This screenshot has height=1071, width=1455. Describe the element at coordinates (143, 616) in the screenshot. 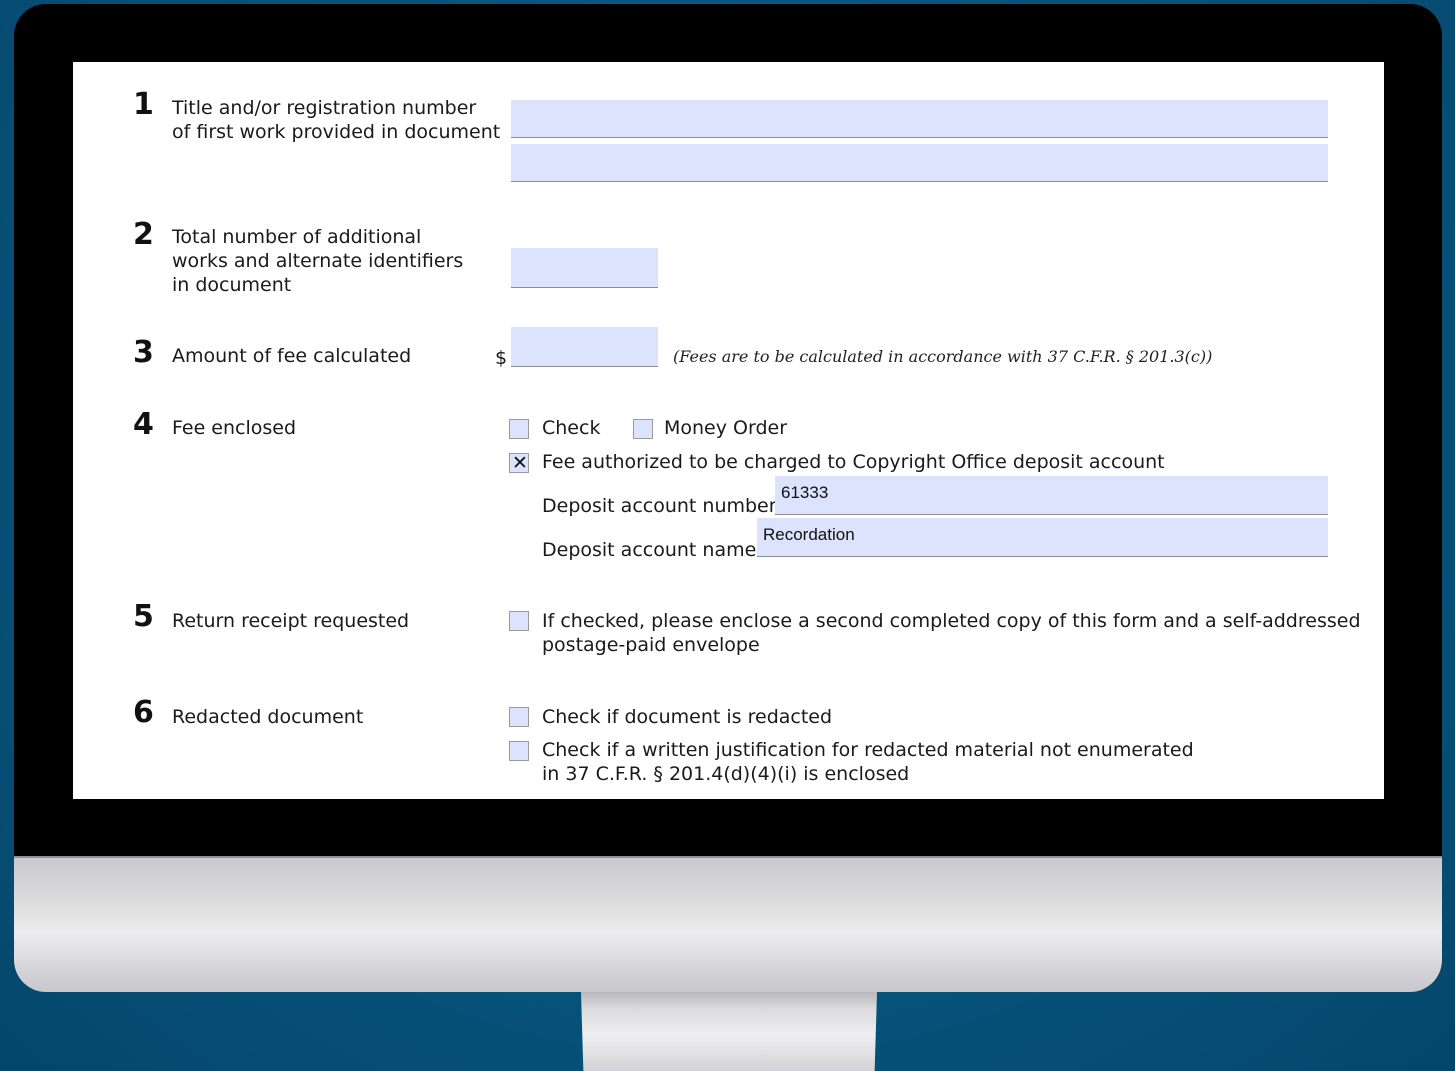

I see `item-5-number: 5` at that location.